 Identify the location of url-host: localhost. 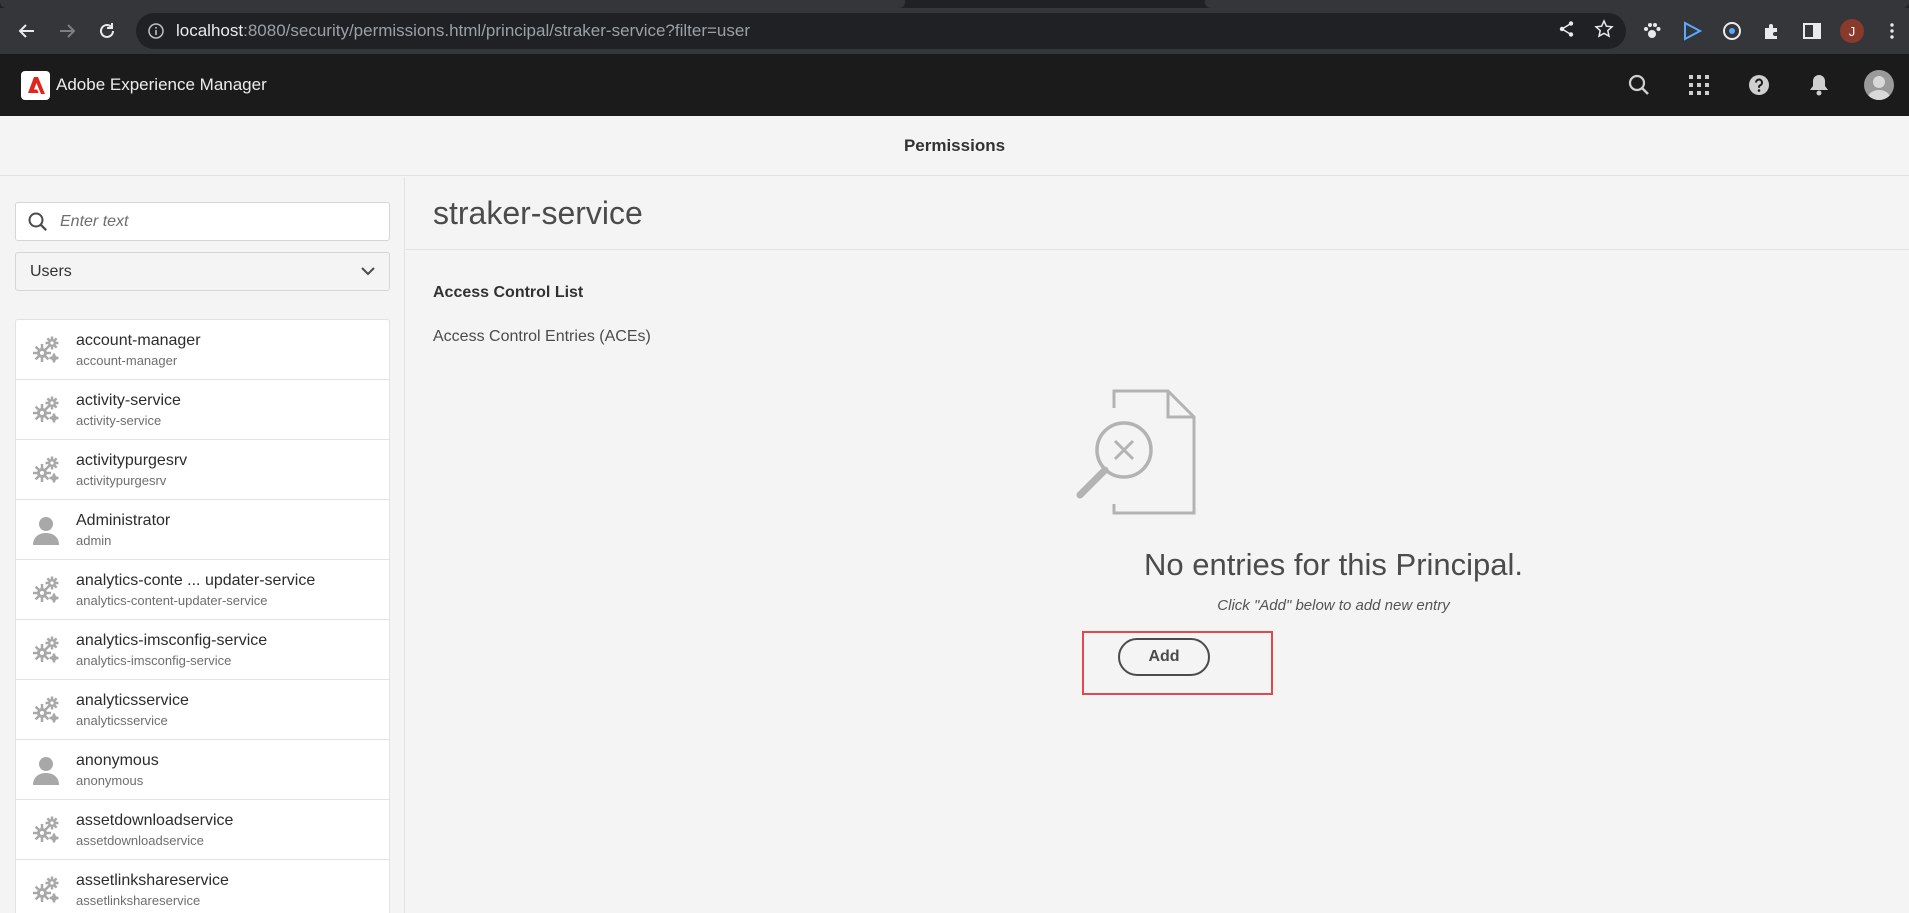
(210, 30).